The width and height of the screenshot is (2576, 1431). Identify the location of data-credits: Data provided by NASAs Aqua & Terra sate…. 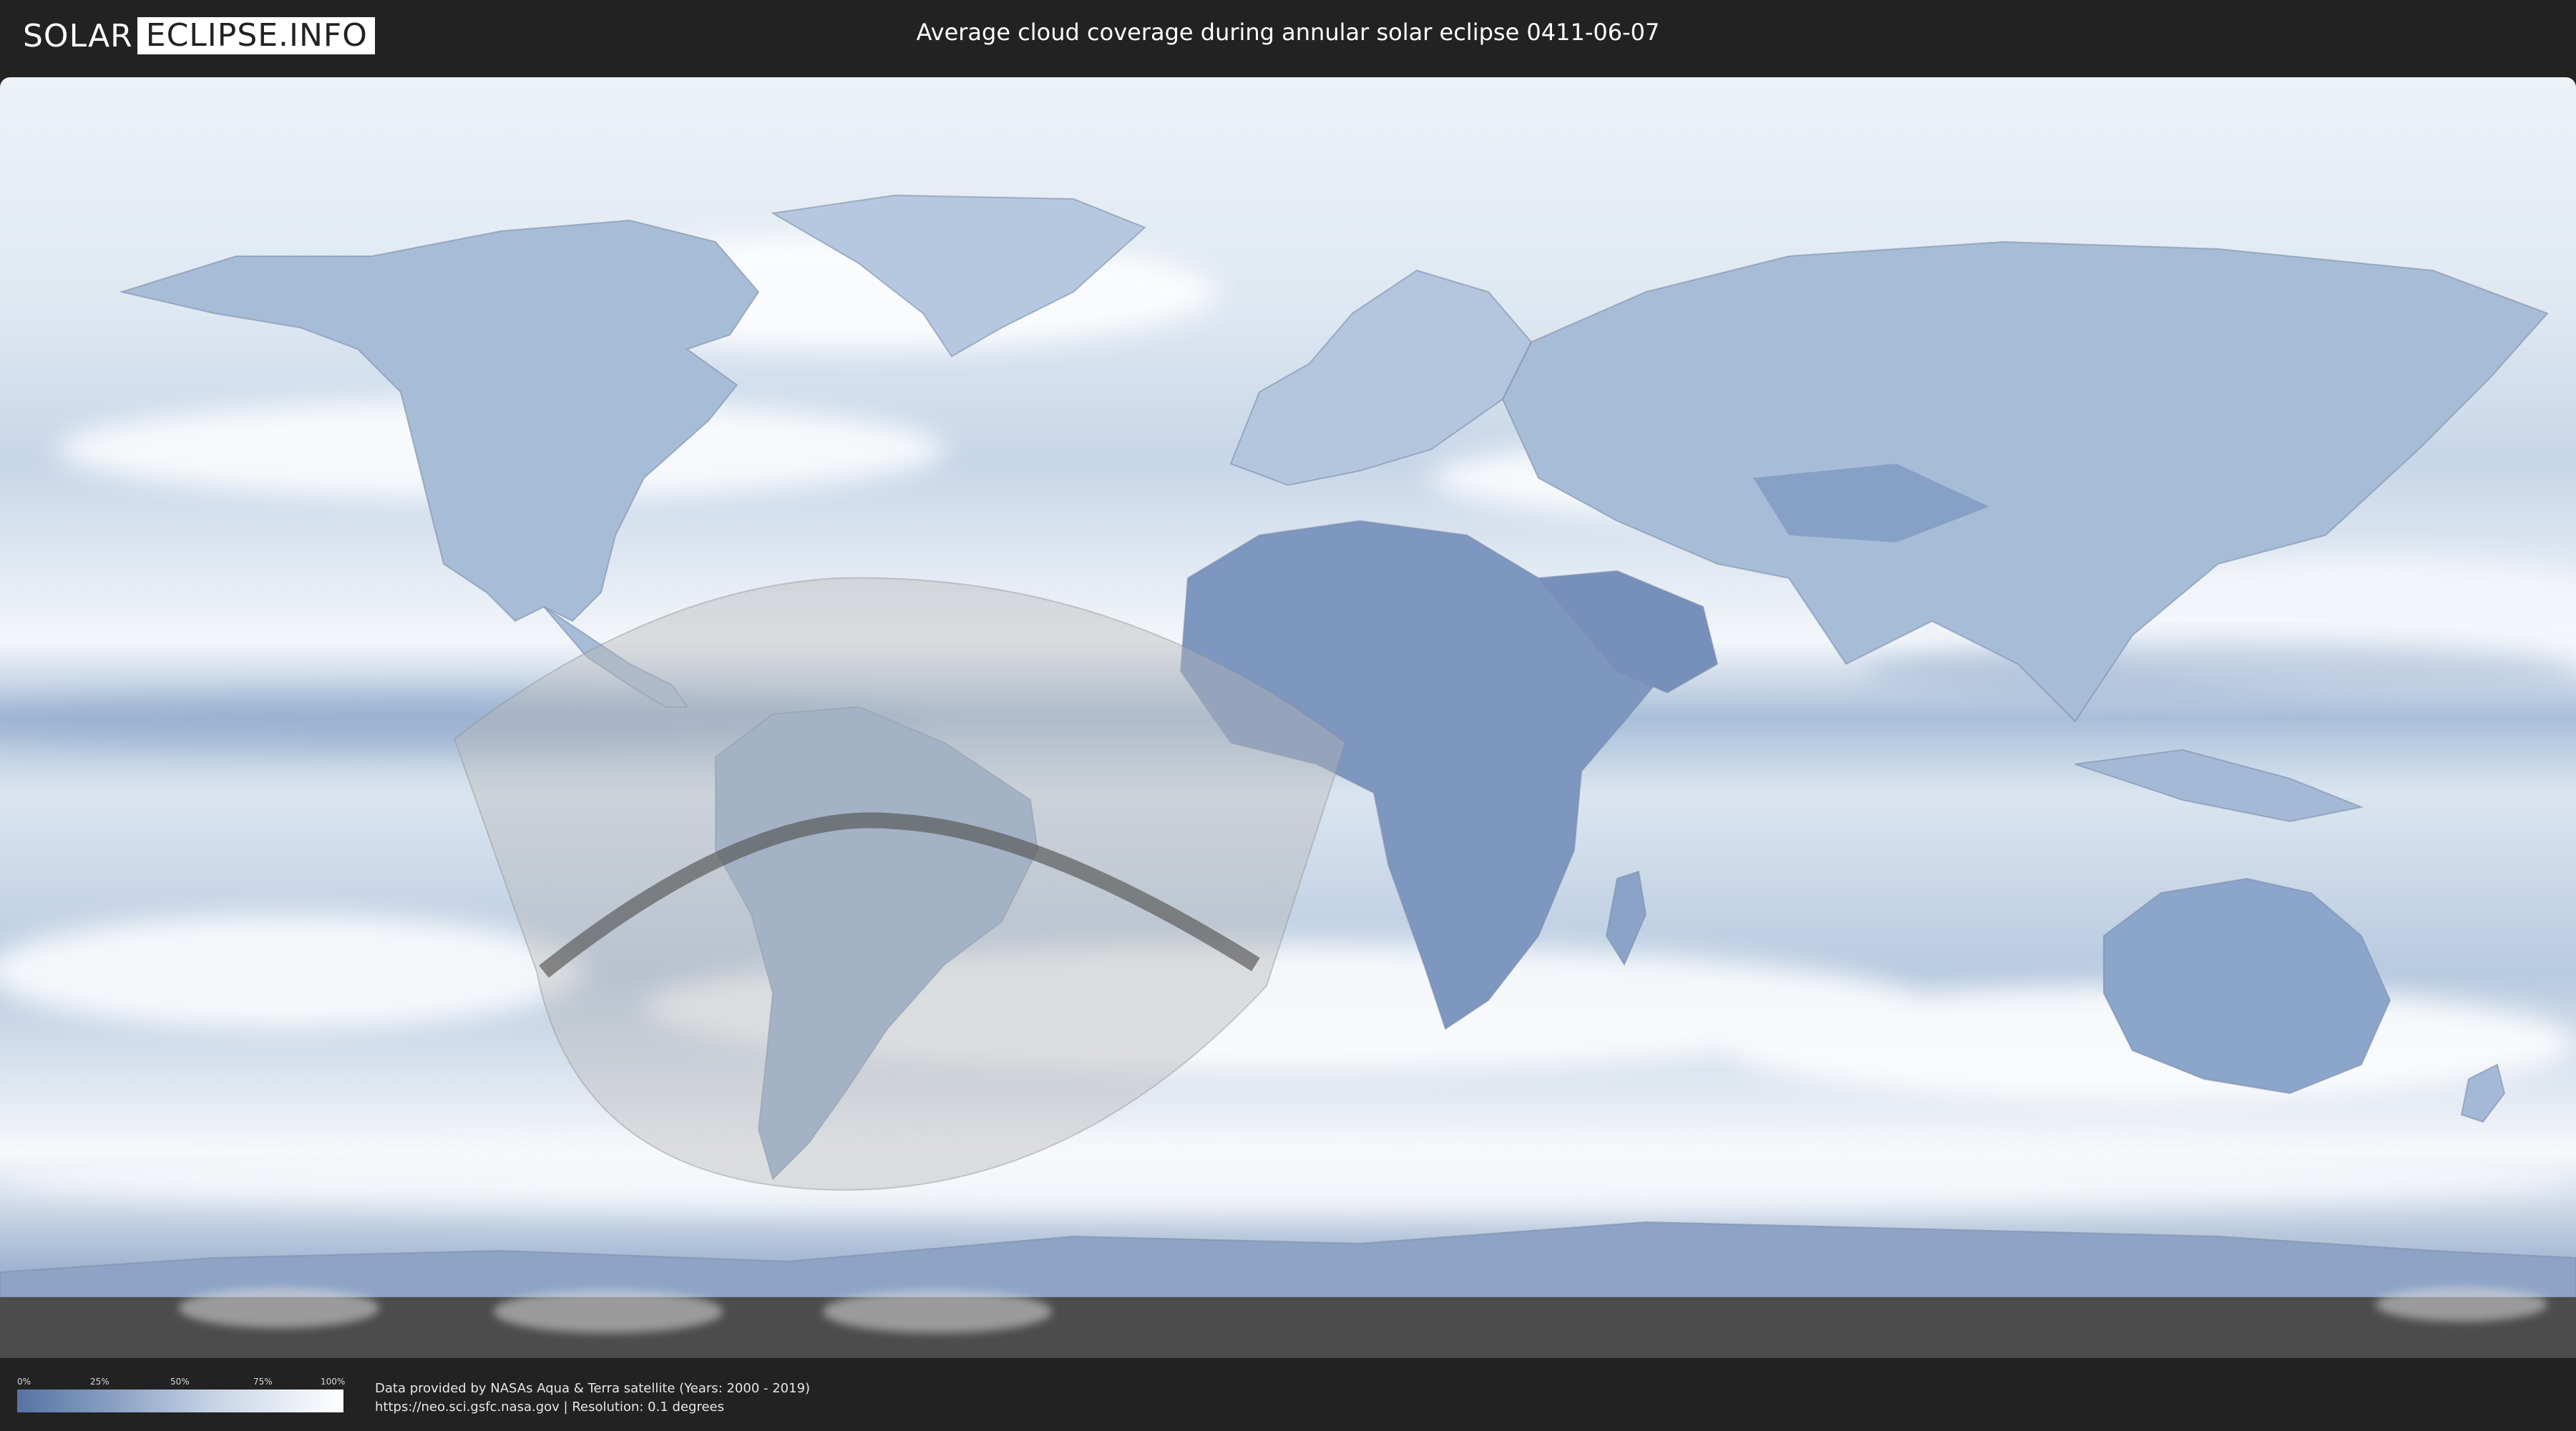
(592, 1398).